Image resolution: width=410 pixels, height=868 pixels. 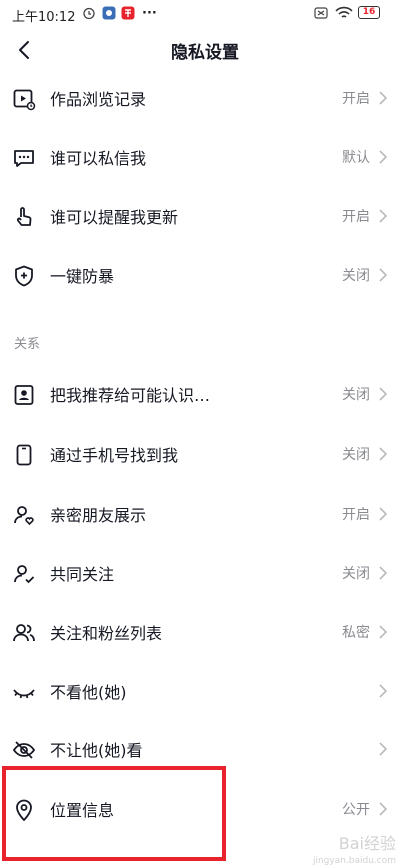 I want to click on taobao-notification-icon, so click(x=128, y=13).